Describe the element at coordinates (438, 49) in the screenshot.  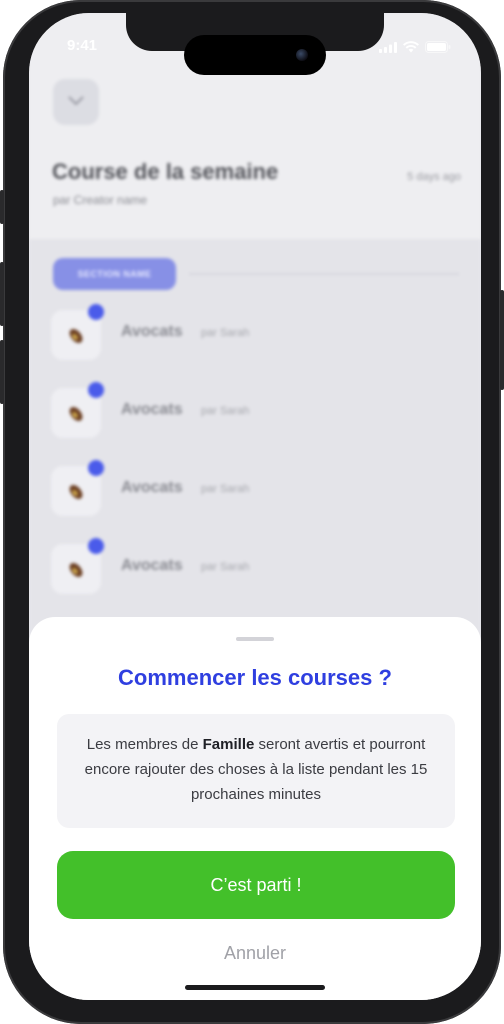
I see `battery-icon` at that location.